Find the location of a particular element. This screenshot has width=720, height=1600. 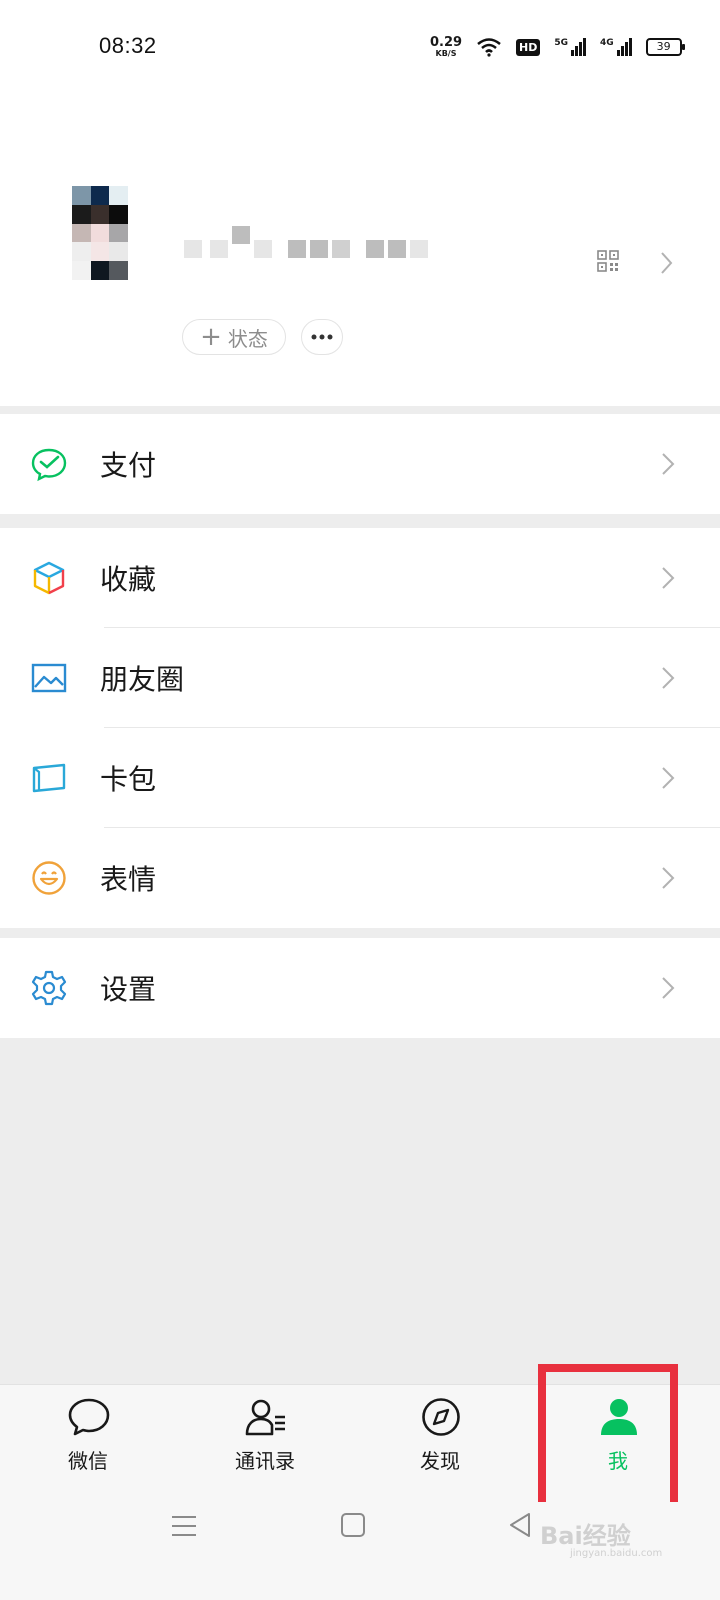

menu-item-settings: 设置 is located at coordinates (360, 988).